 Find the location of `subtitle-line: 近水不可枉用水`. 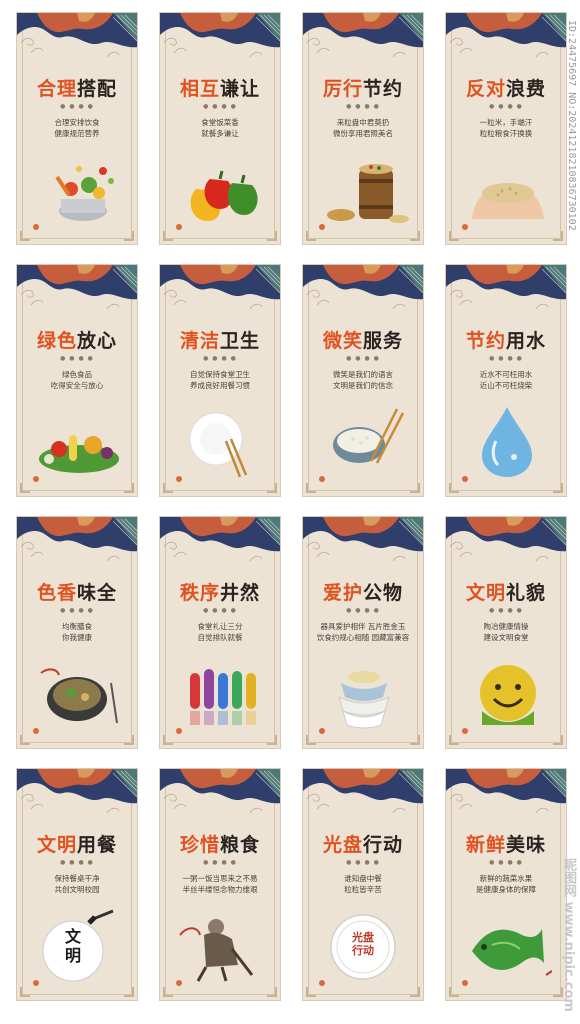

subtitle-line: 近水不可枉用水 is located at coordinates (506, 374).